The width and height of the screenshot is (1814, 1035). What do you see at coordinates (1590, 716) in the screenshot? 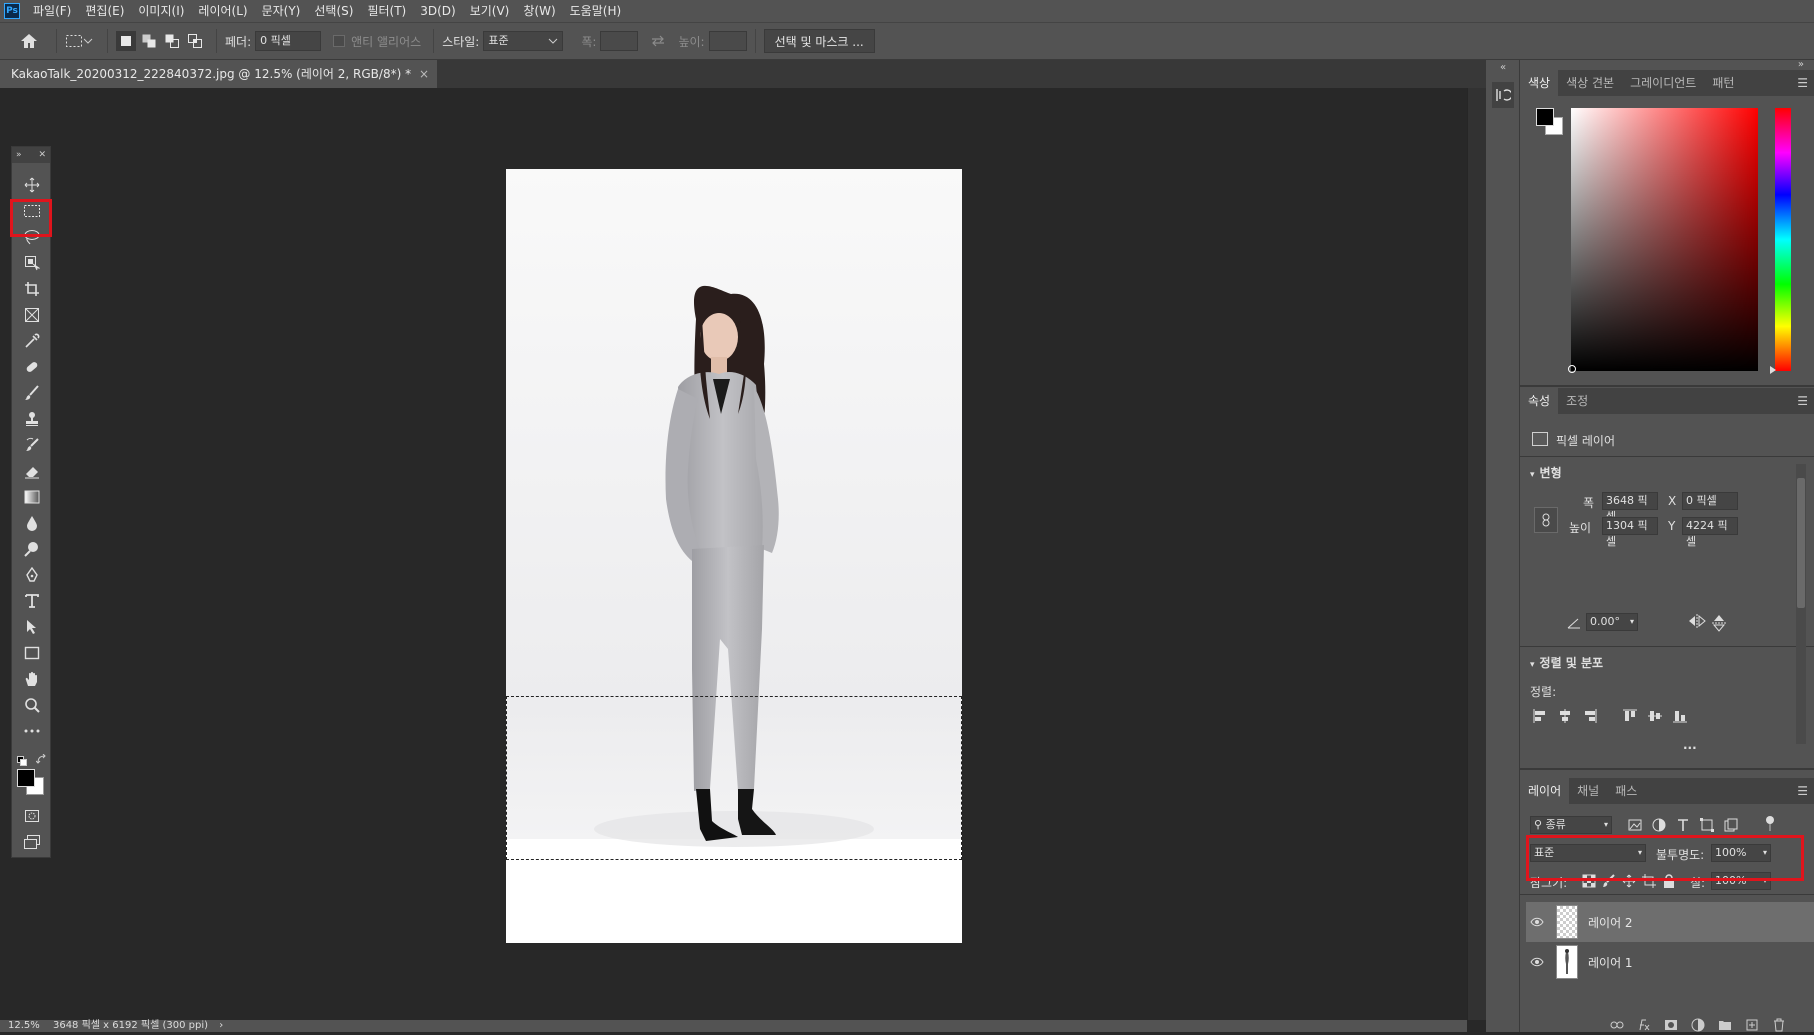
I see `align-right-button` at bounding box center [1590, 716].